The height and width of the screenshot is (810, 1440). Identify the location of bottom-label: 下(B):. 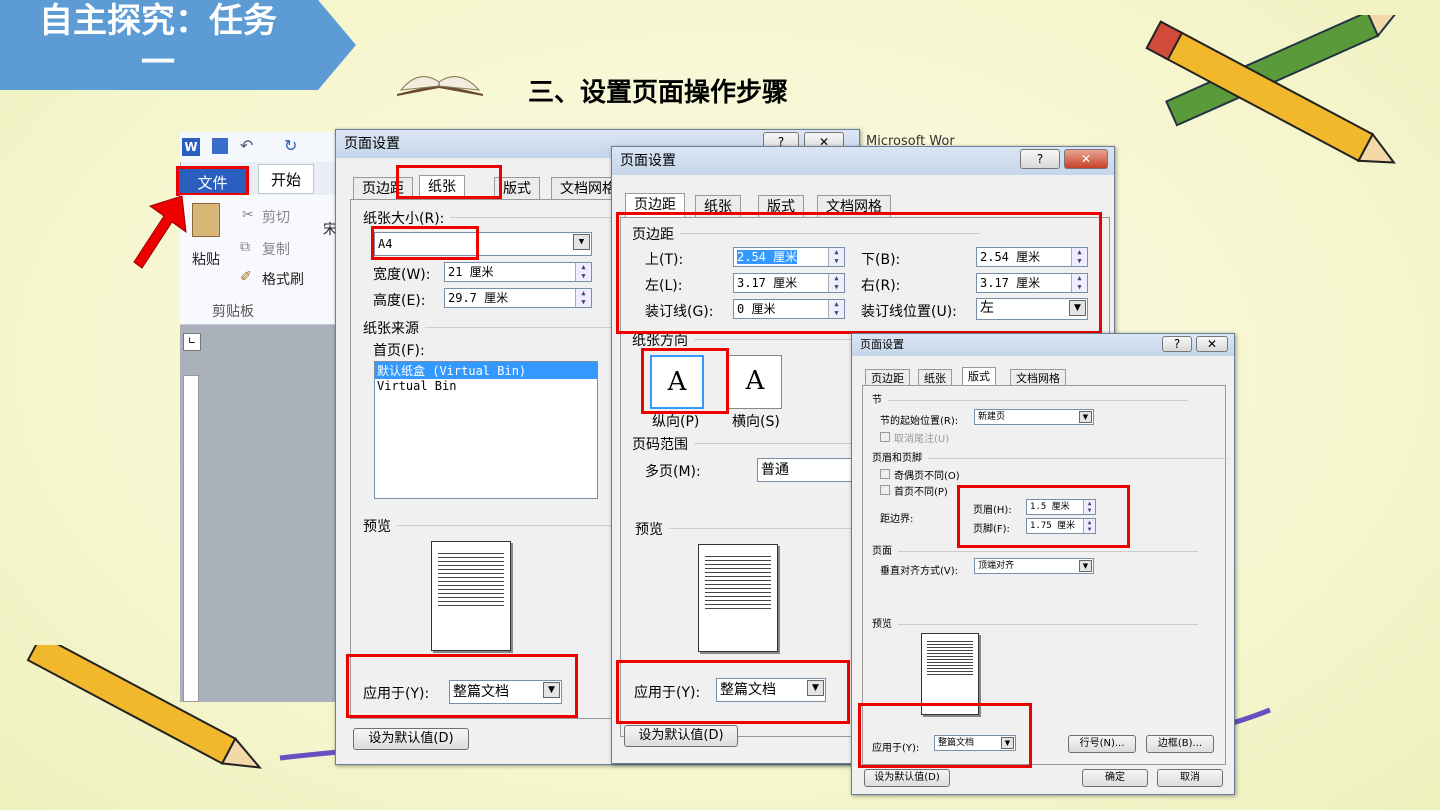
(881, 260).